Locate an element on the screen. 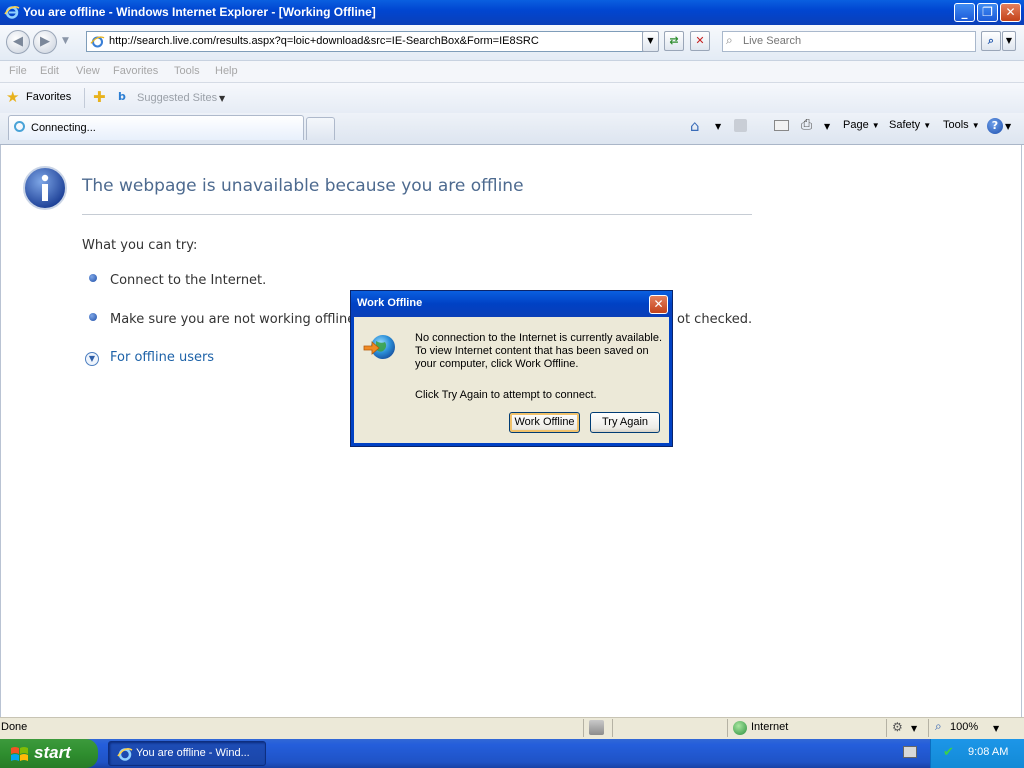  safety-menu-label: Safety is located at coordinates (905, 125).